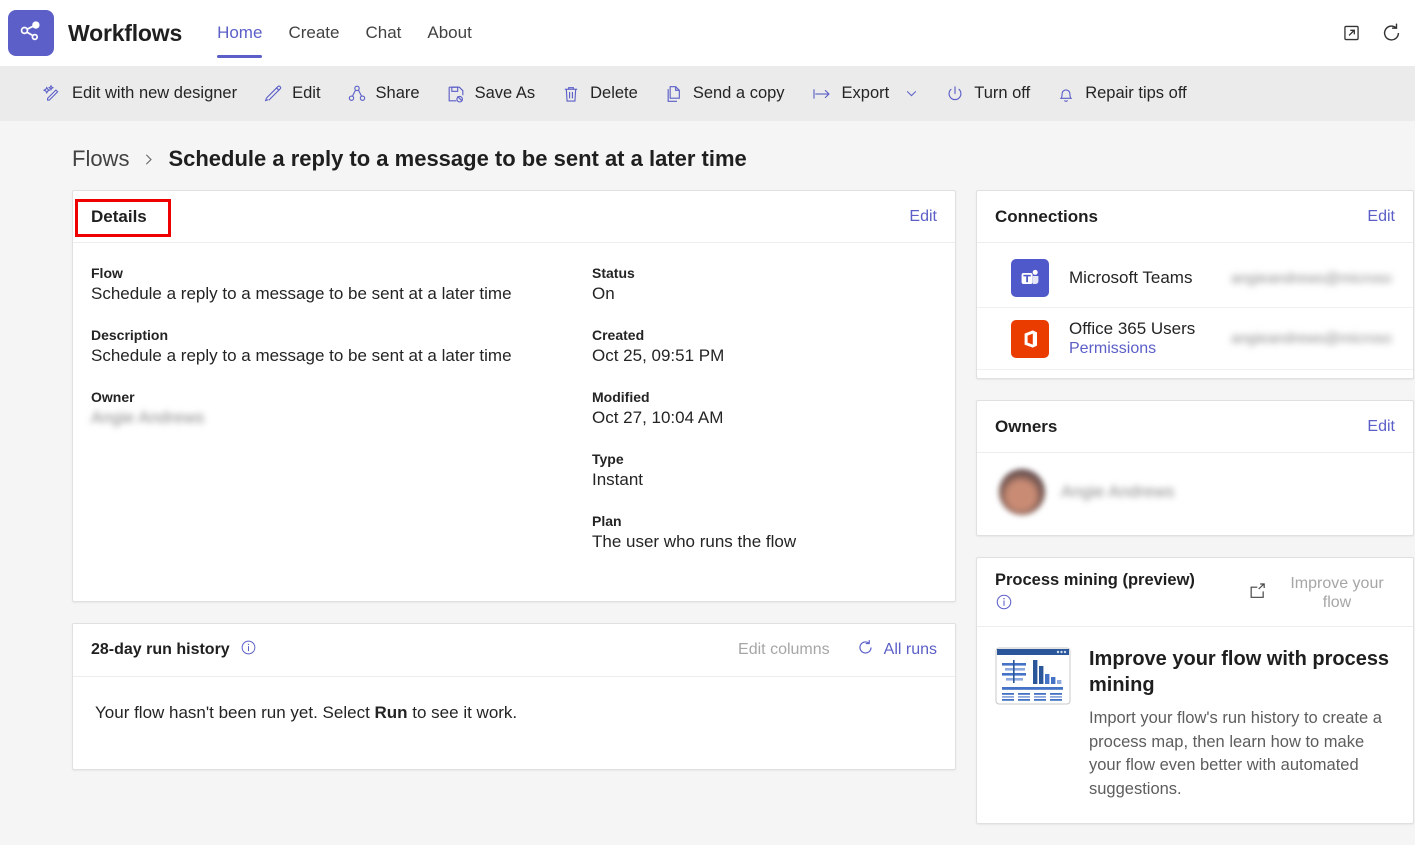  I want to click on connections-title: Connections, so click(1046, 216).